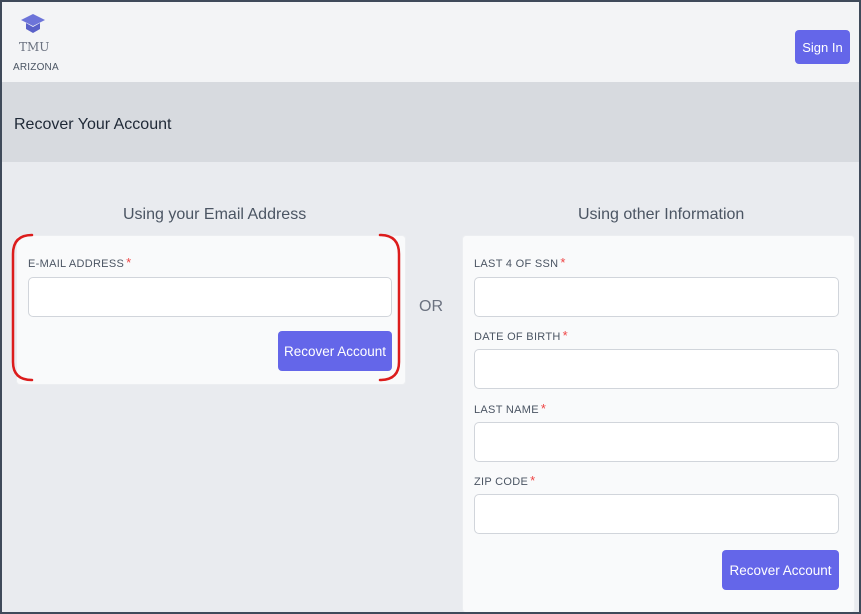  I want to click on sign-in-button: Sign In, so click(822, 47).